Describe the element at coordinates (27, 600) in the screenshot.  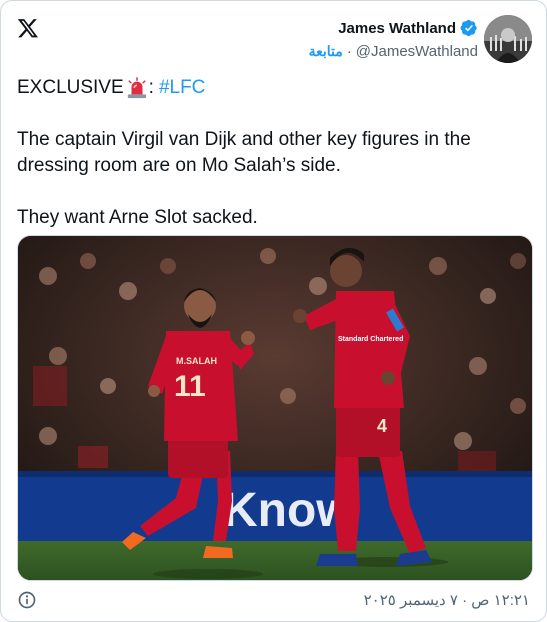
I see `info-icon` at that location.